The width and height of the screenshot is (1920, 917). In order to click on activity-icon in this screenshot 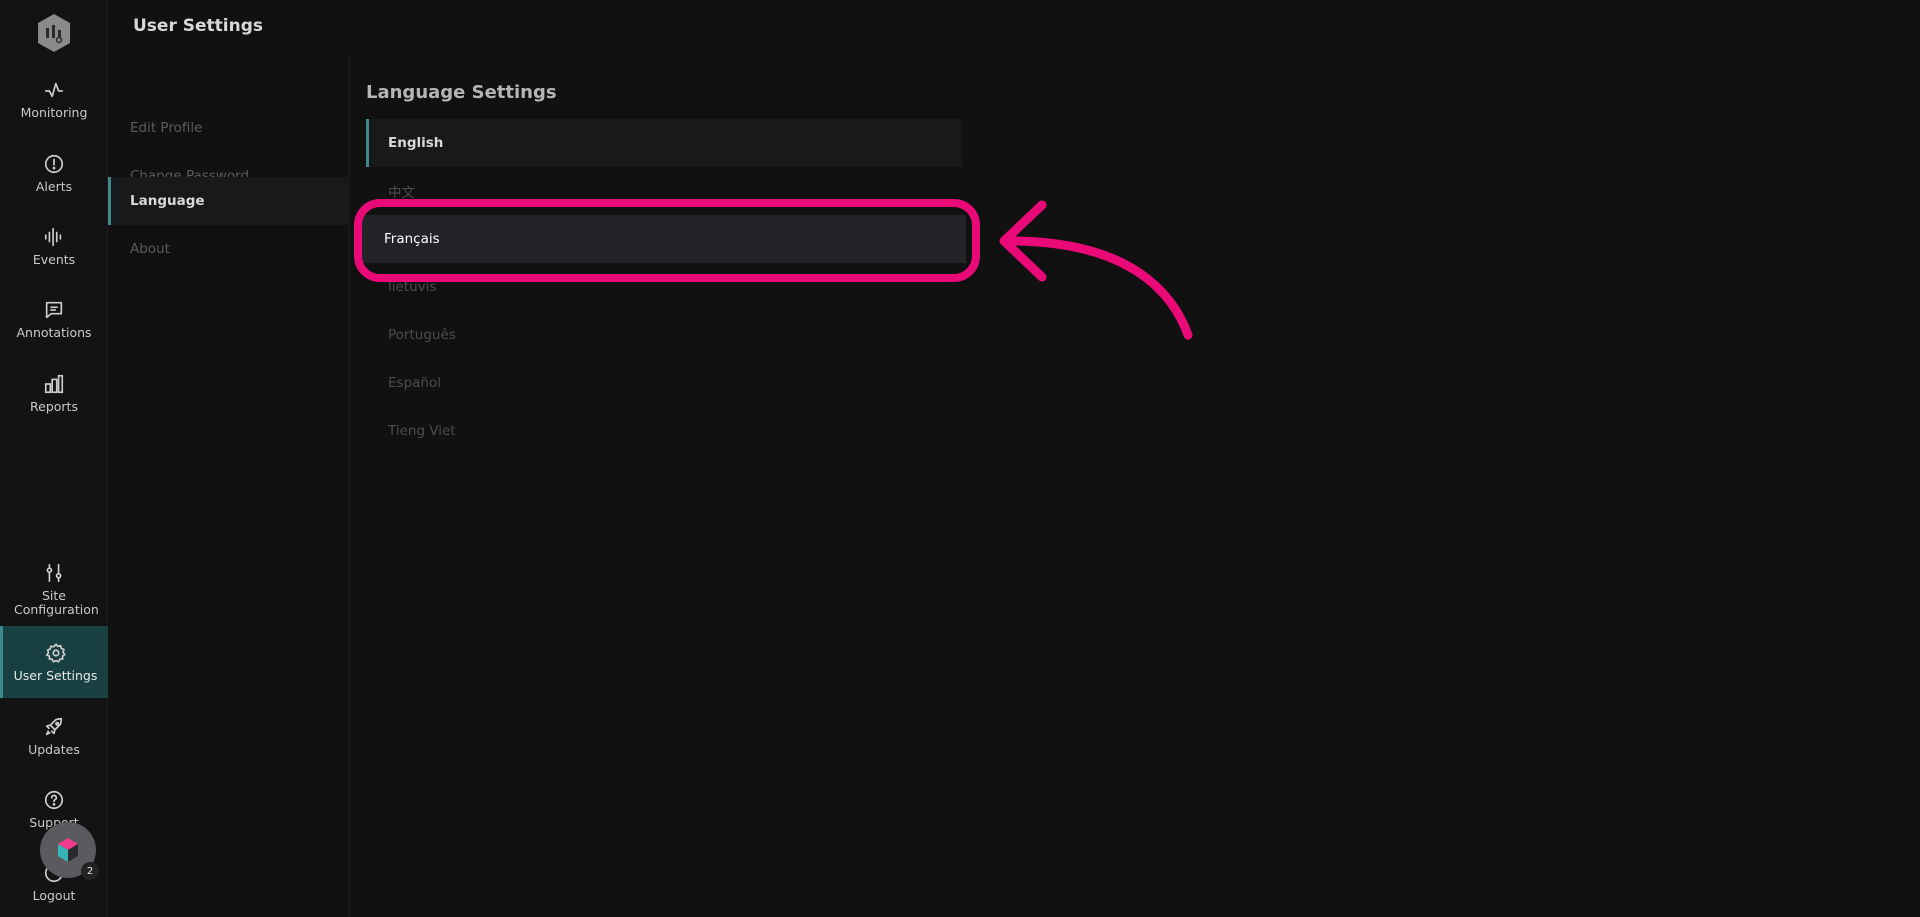, I will do `click(54, 89)`.